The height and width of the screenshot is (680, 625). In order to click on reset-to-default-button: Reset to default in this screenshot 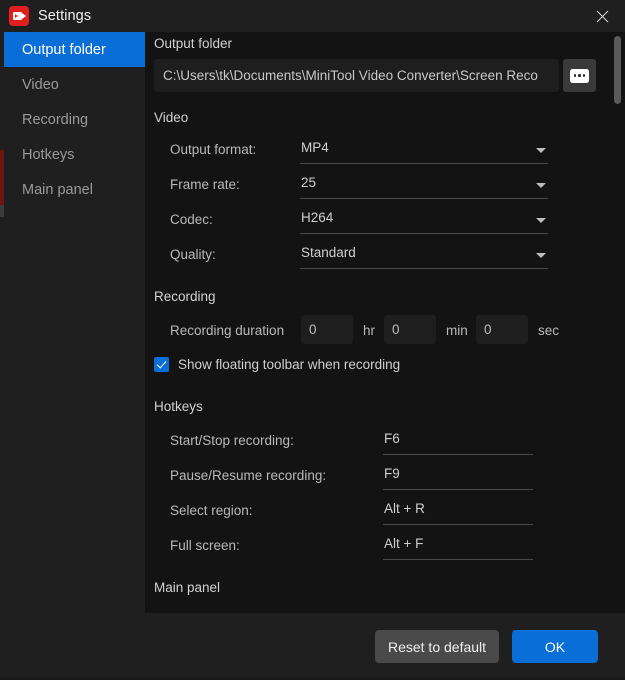, I will do `click(437, 646)`.